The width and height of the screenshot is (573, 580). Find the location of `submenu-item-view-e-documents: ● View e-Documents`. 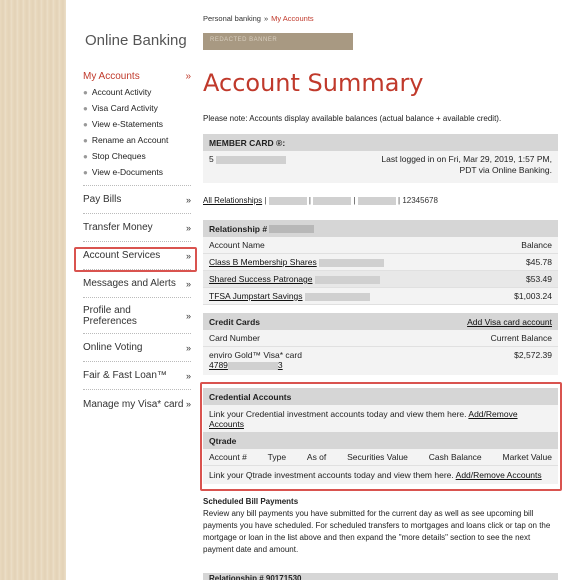

submenu-item-view-e-documents: ● View e-Documents is located at coordinates (137, 172).